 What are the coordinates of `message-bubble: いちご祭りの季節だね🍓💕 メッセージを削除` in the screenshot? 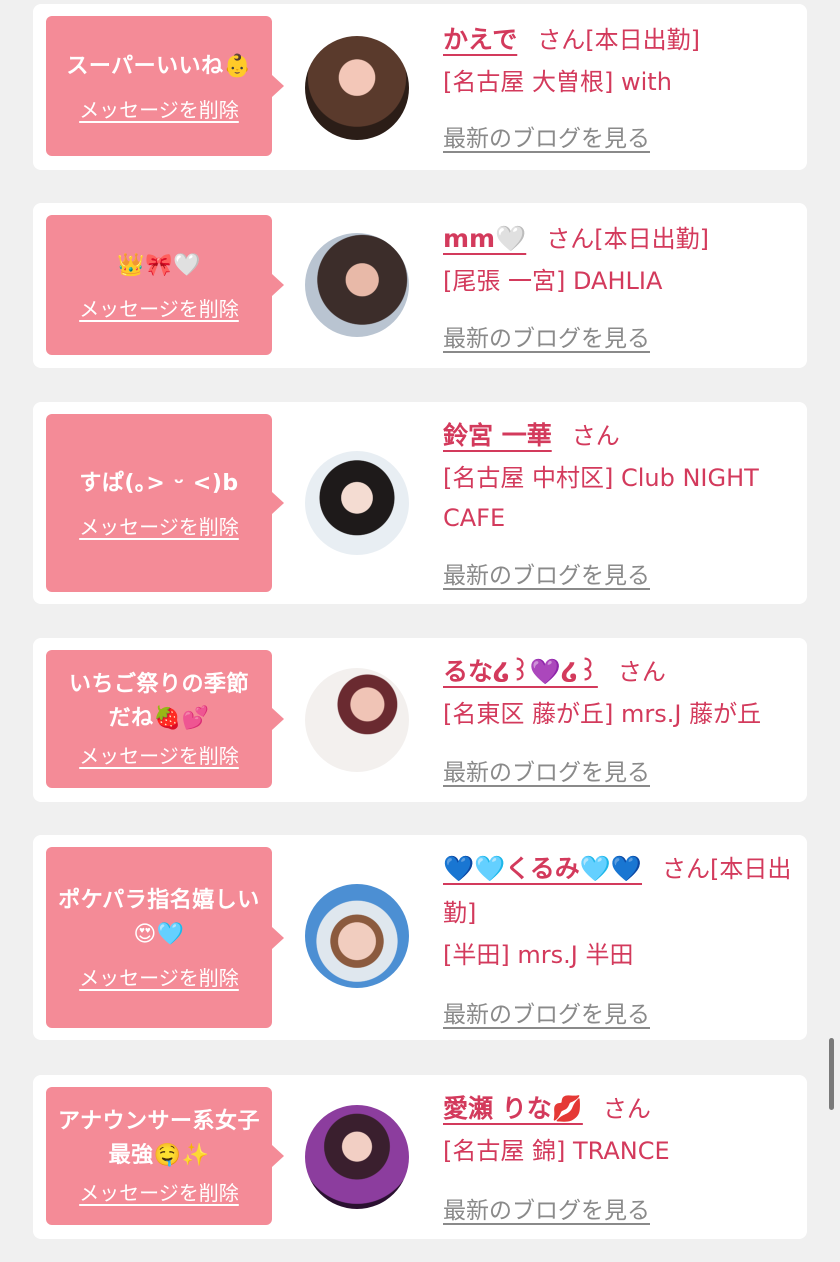 It's located at (159, 719).